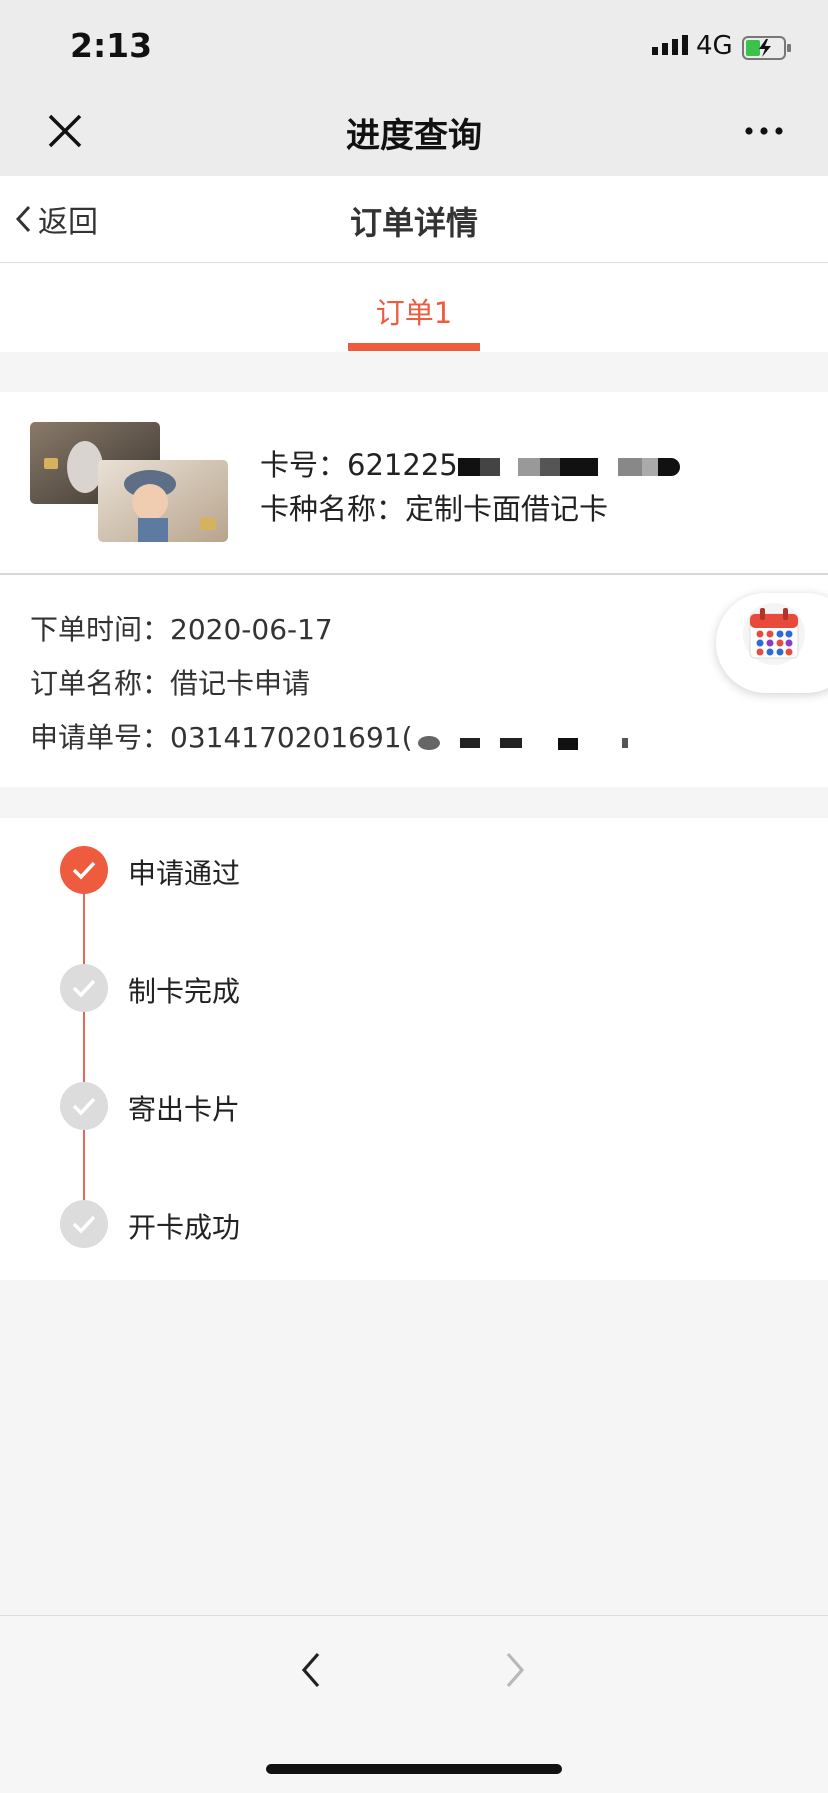  Describe the element at coordinates (304, 465) in the screenshot. I see `card-number-label: 卡号：` at that location.